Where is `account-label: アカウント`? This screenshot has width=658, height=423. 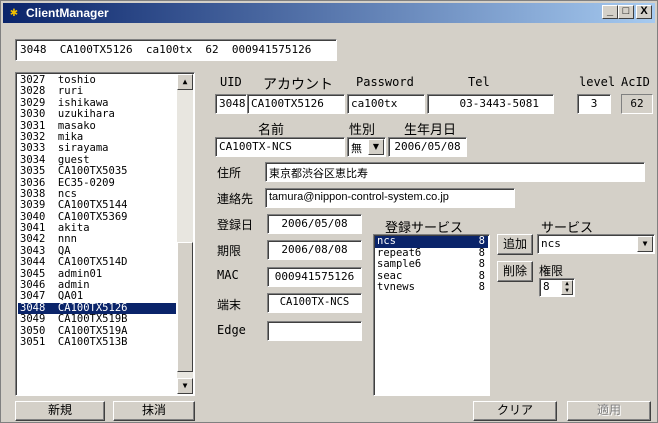 account-label: アカウント is located at coordinates (298, 85).